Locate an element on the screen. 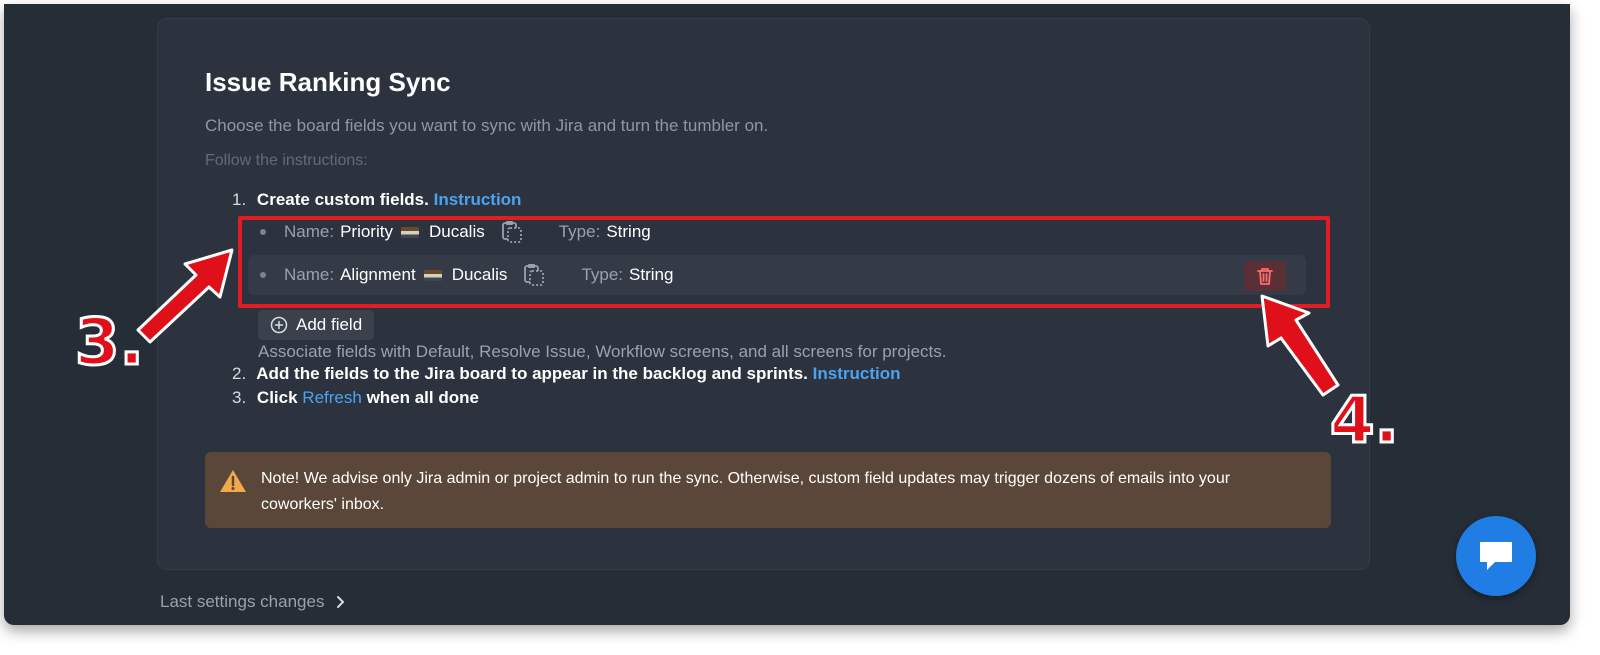 This screenshot has height=655, width=1600. add-field-button: Add field is located at coordinates (316, 325).